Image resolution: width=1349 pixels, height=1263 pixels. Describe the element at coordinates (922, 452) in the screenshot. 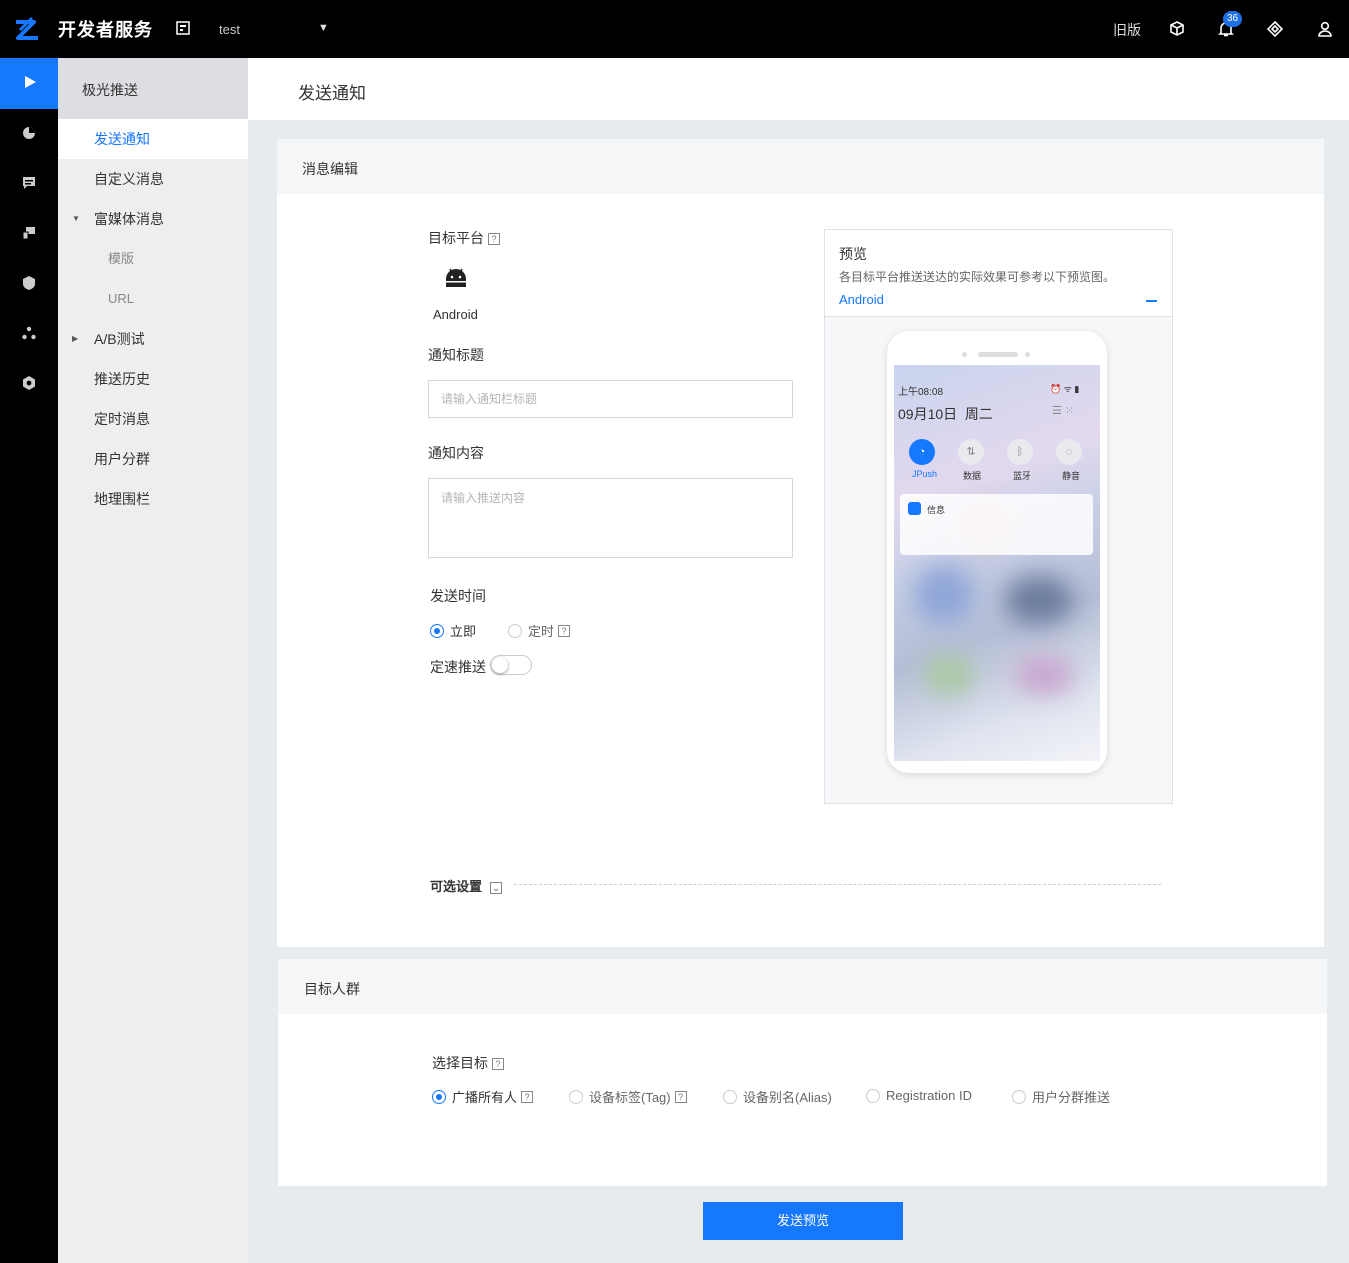

I see `wifi-icon: ◔` at that location.